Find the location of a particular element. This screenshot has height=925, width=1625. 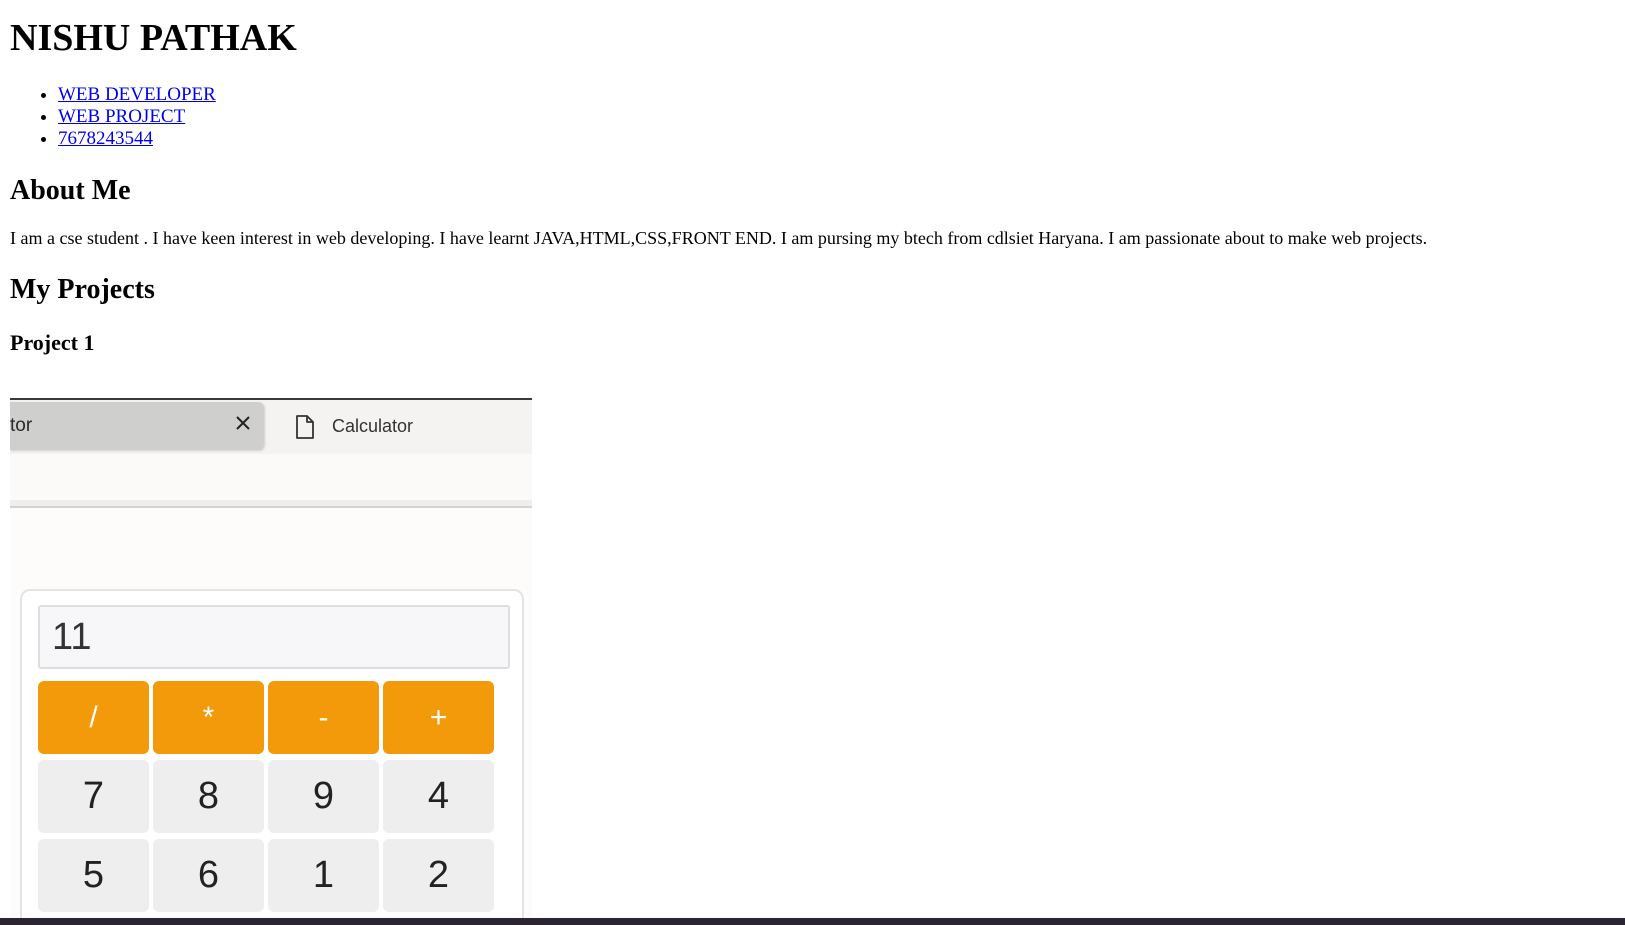

tab-title: Calculator is located at coordinates (373, 426).